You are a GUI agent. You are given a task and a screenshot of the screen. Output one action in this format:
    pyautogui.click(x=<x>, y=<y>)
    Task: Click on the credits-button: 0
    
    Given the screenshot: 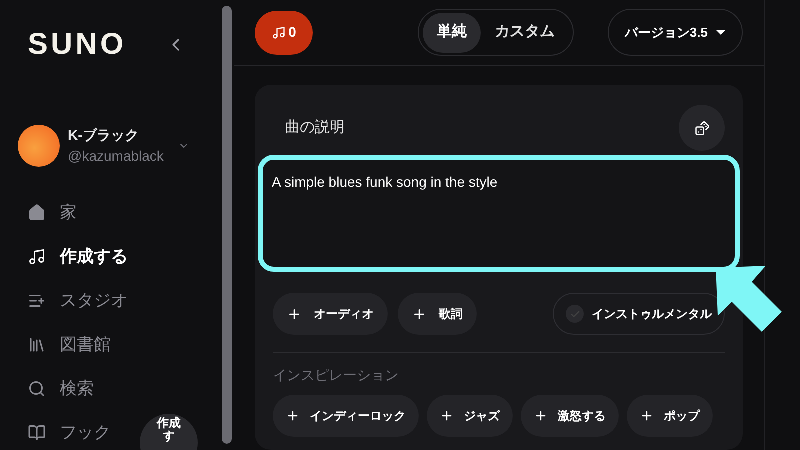 What is the action you would take?
    pyautogui.click(x=284, y=32)
    